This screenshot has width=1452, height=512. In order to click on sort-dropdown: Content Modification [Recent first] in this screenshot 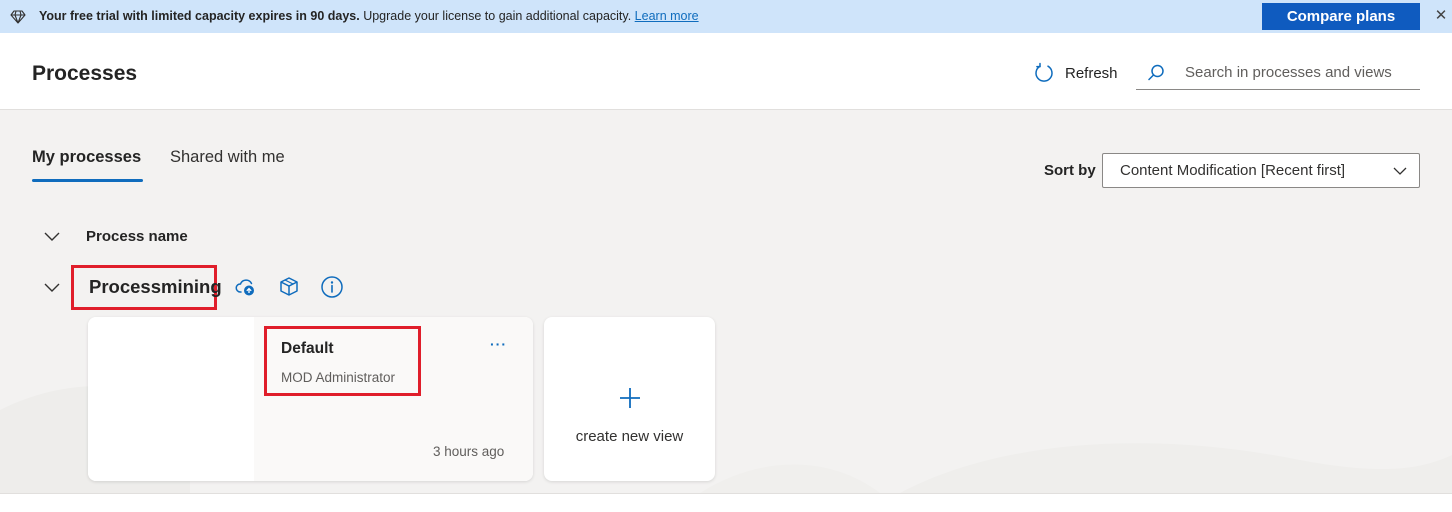, I will do `click(1261, 170)`.